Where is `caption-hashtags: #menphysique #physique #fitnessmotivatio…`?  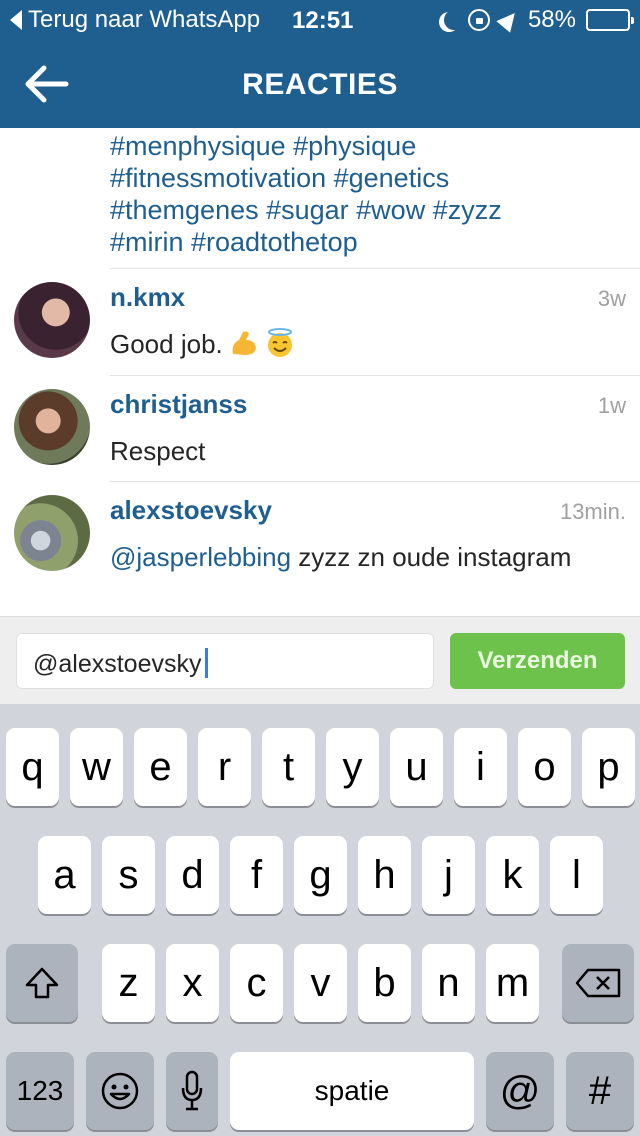 caption-hashtags: #menphysique #physique #fitnessmotivatio… is located at coordinates (370, 194).